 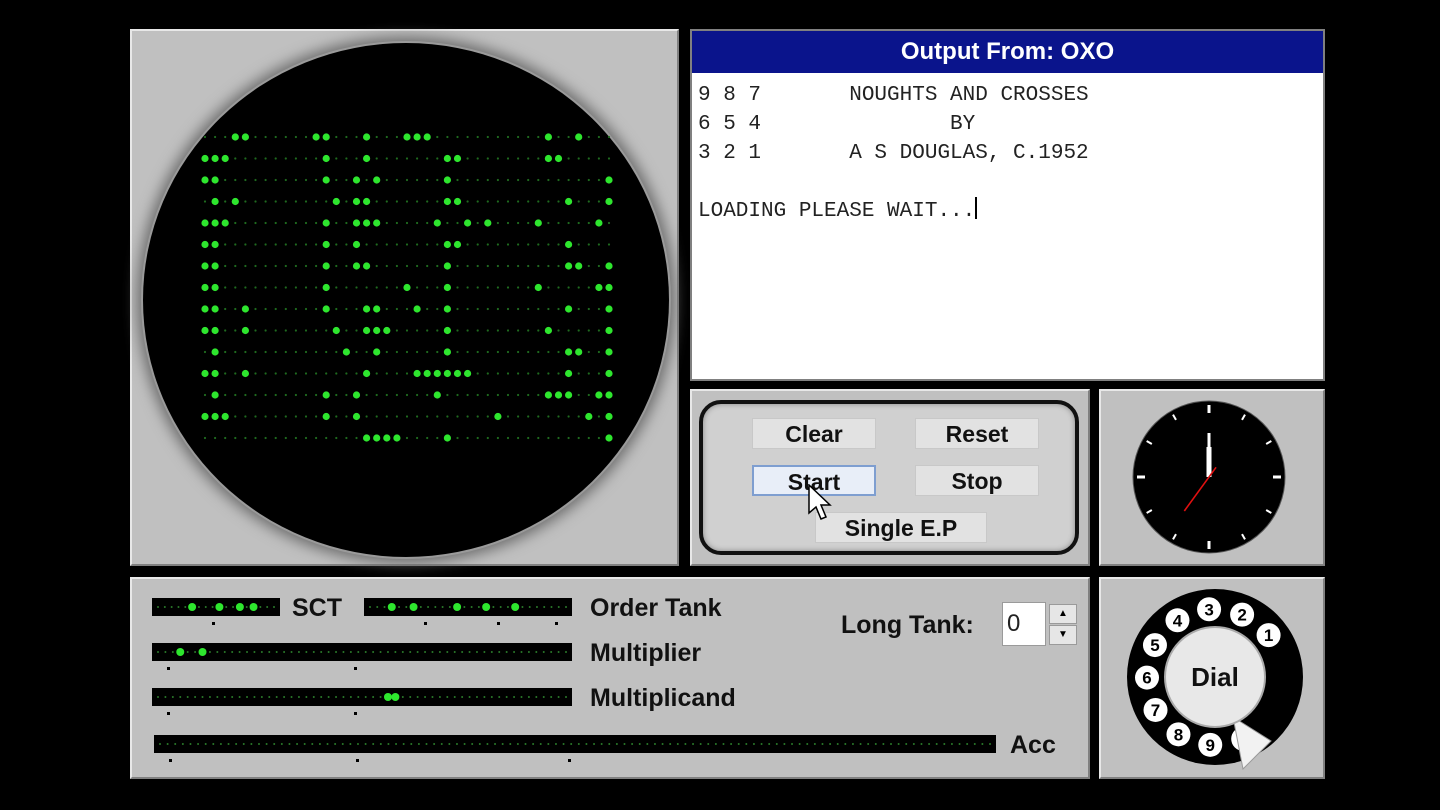 I want to click on acc-label: Acc, so click(x=1033, y=745).